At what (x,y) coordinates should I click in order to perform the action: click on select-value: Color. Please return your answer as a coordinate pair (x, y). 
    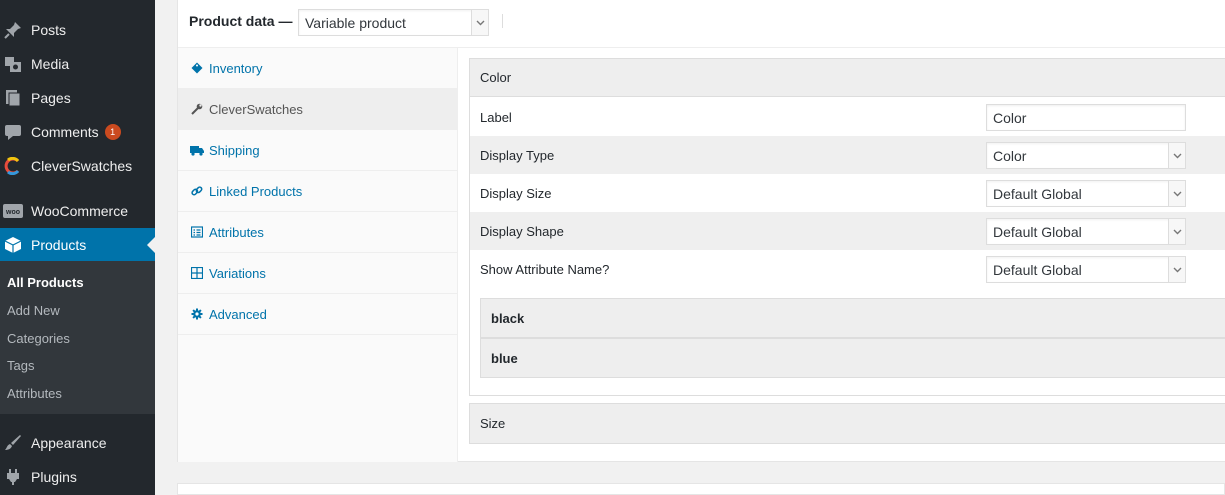
    Looking at the image, I should click on (1010, 155).